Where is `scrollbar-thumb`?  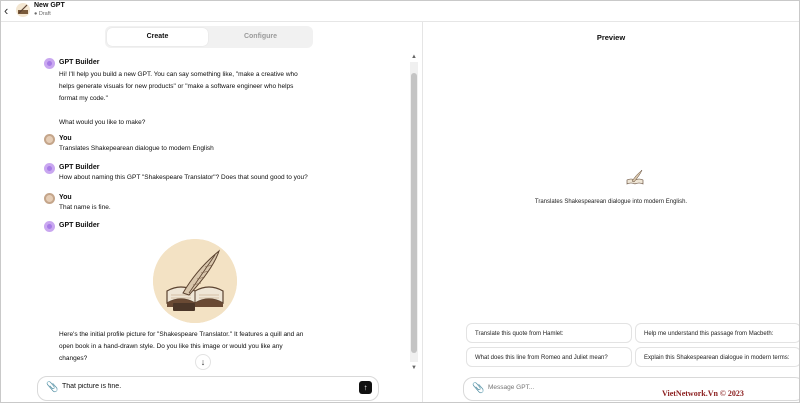
scrollbar-thumb is located at coordinates (414, 213).